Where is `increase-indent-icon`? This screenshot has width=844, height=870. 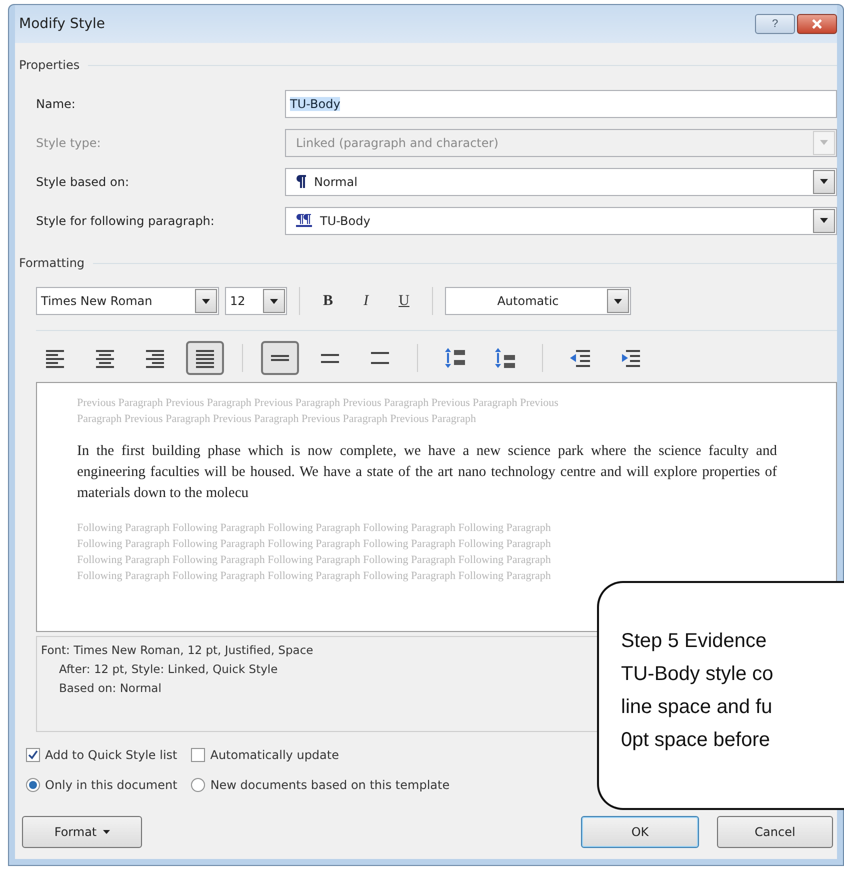 increase-indent-icon is located at coordinates (630, 358).